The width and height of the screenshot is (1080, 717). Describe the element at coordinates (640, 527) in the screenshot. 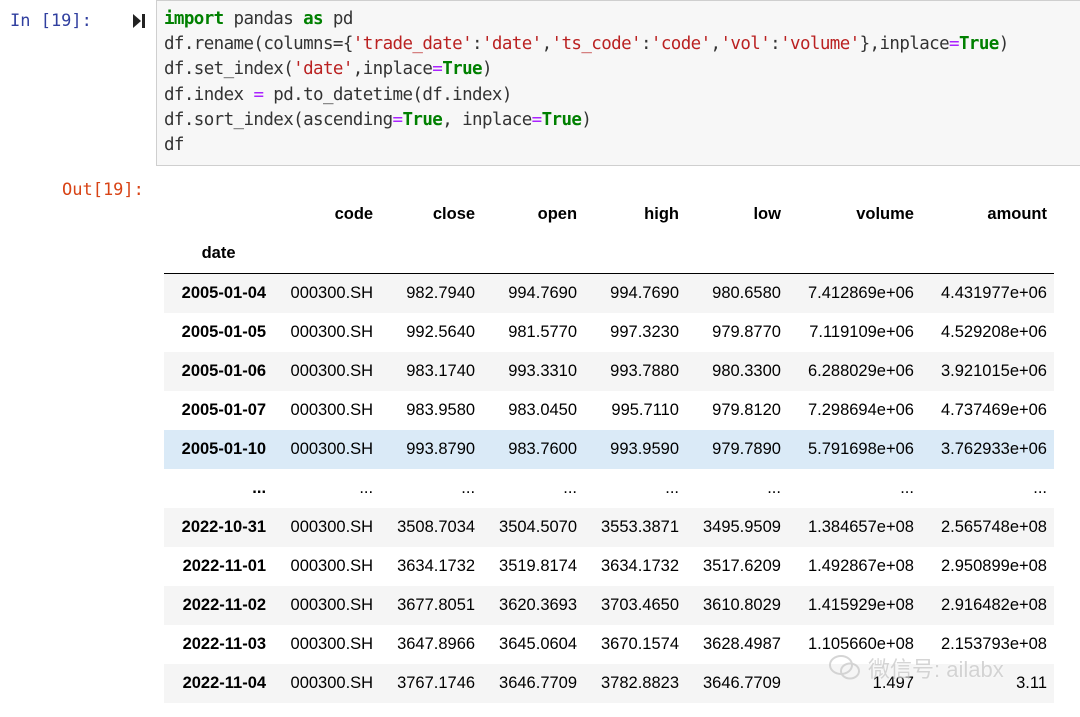

I see `table-cell: 3553.3871` at that location.